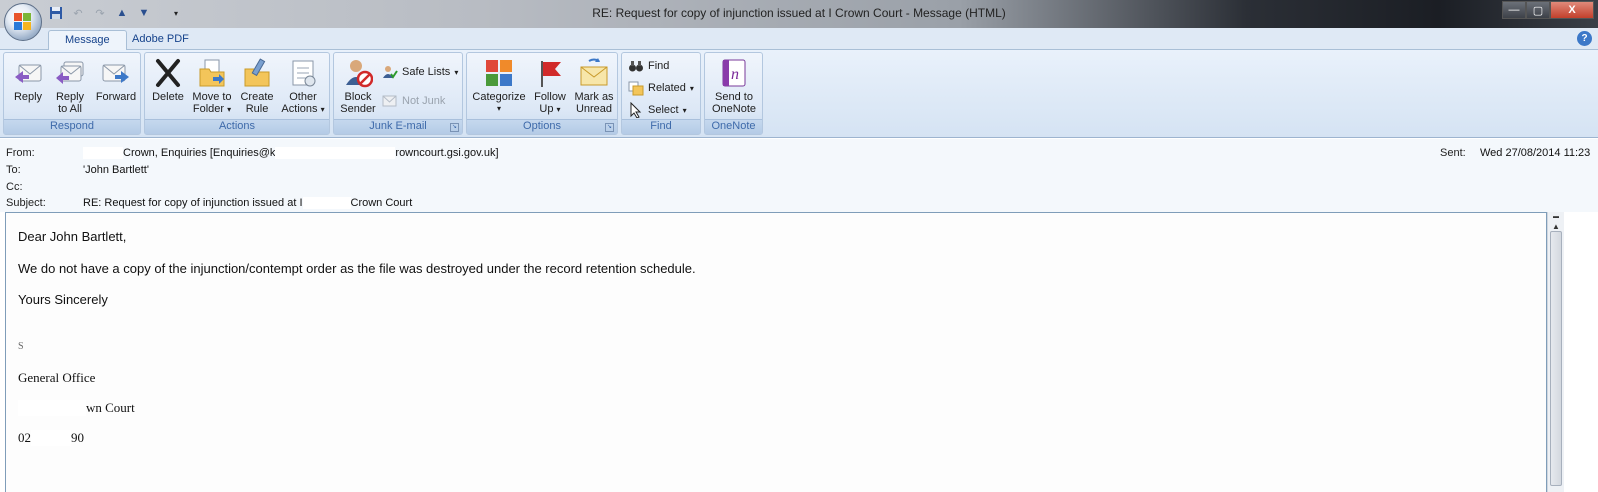 Image resolution: width=1598 pixels, height=492 pixels. I want to click on signature-phone-part2: 90, so click(77, 437).